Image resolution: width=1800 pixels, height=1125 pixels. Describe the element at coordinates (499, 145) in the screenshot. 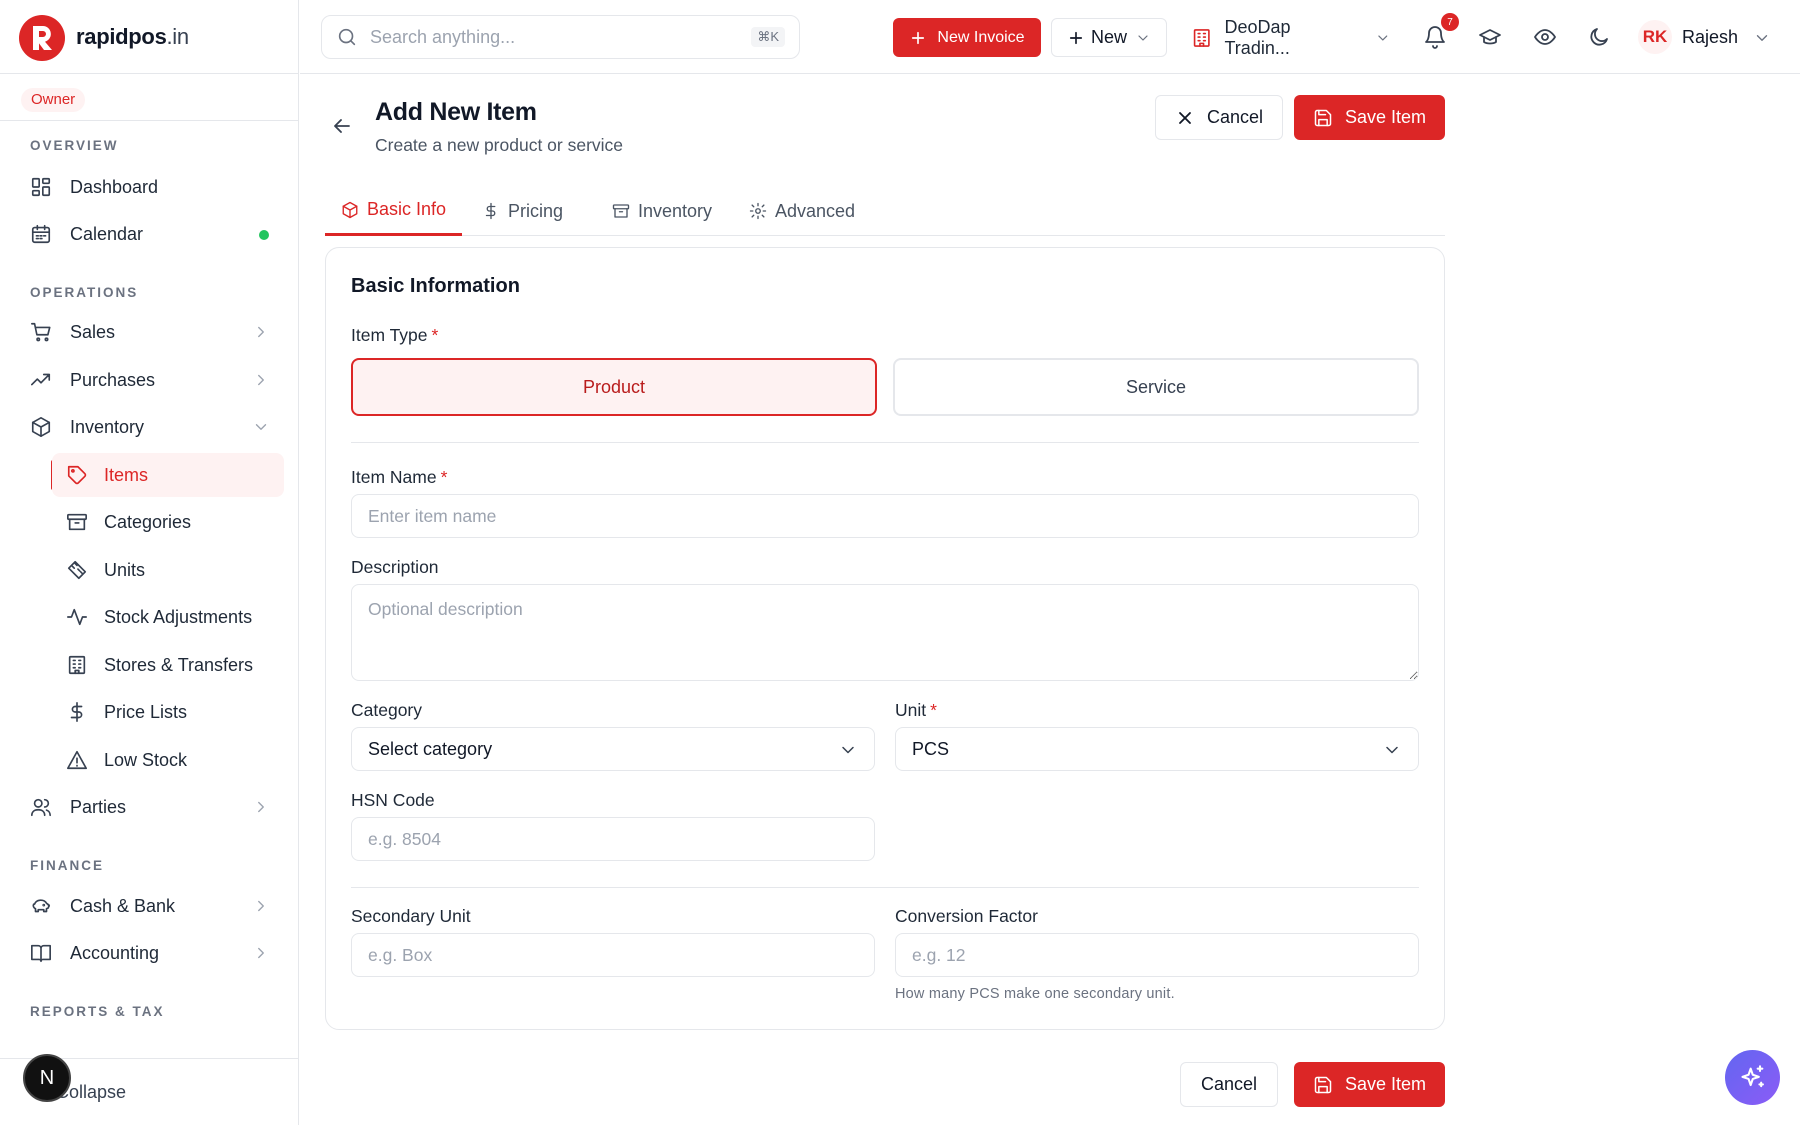

I see `page-subtitle: Create a new product or service` at that location.